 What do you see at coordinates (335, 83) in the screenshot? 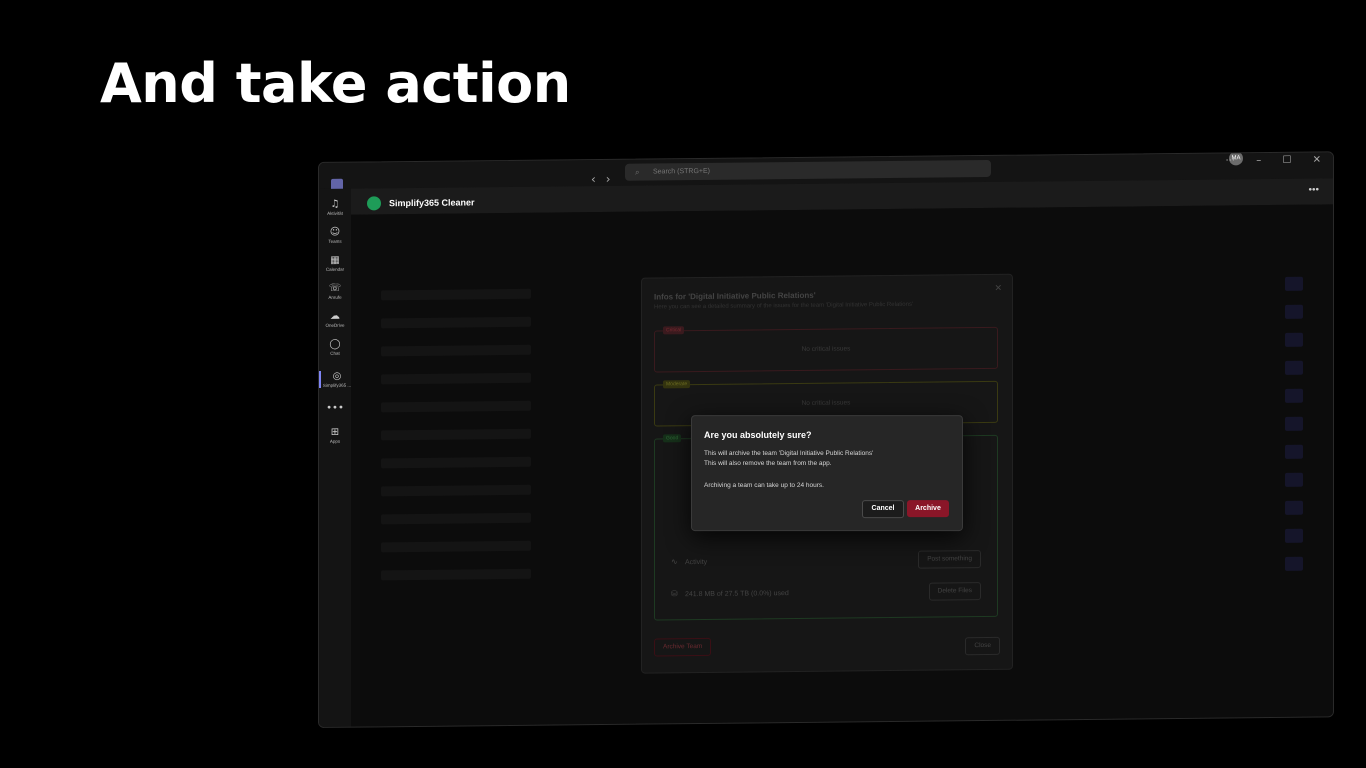
I see `page-headline: And take action` at bounding box center [335, 83].